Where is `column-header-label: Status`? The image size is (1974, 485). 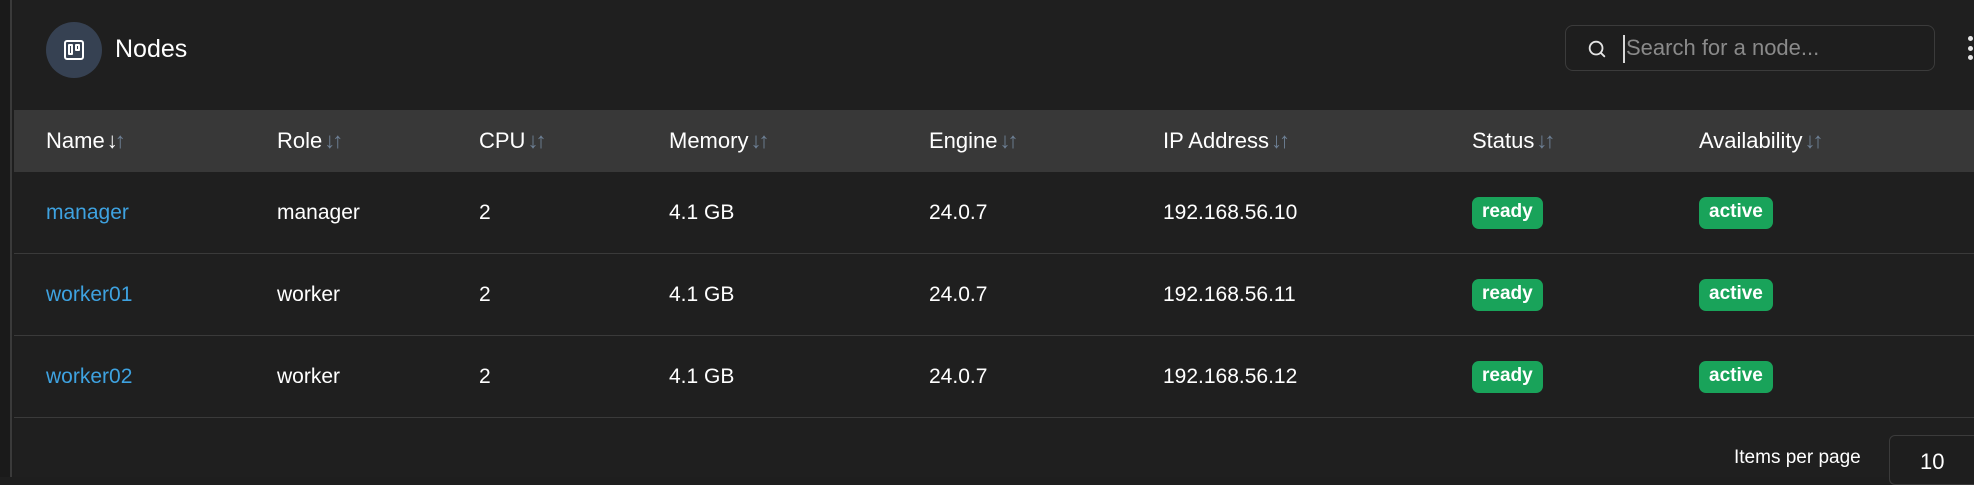 column-header-label: Status is located at coordinates (1503, 140).